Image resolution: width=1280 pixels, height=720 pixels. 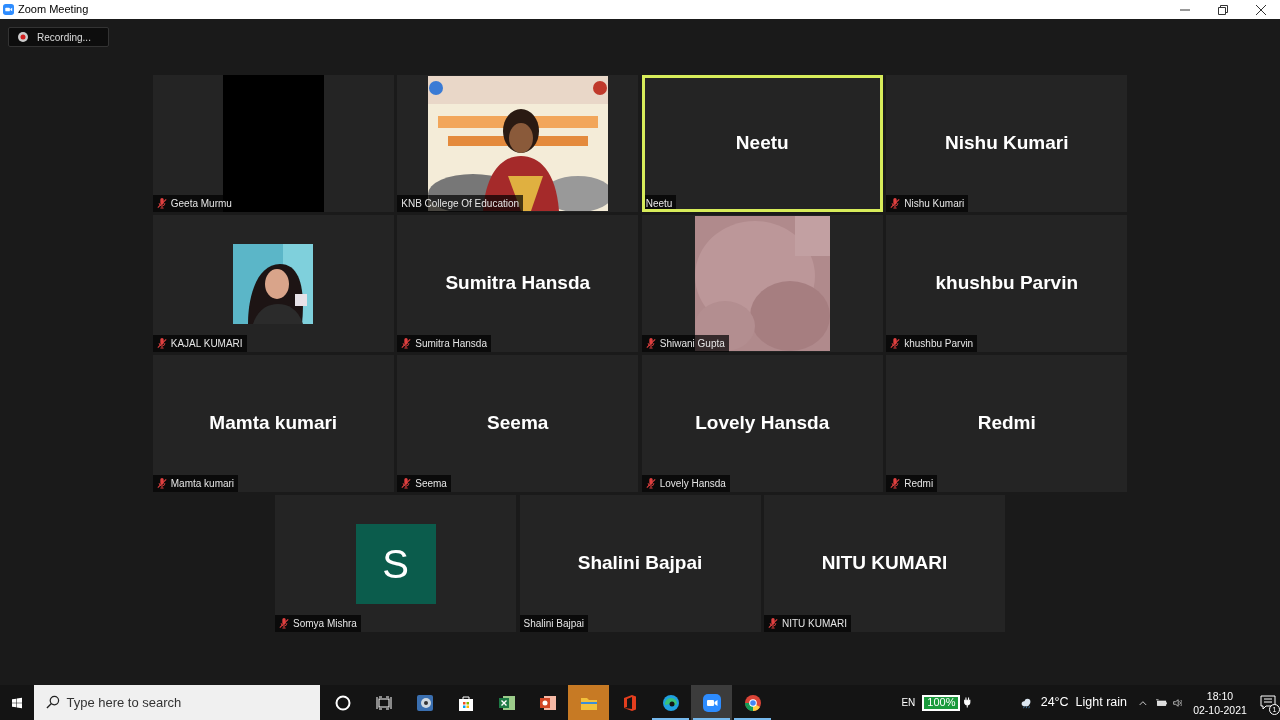 What do you see at coordinates (967, 702) in the screenshot?
I see `power-plug-icon` at bounding box center [967, 702].